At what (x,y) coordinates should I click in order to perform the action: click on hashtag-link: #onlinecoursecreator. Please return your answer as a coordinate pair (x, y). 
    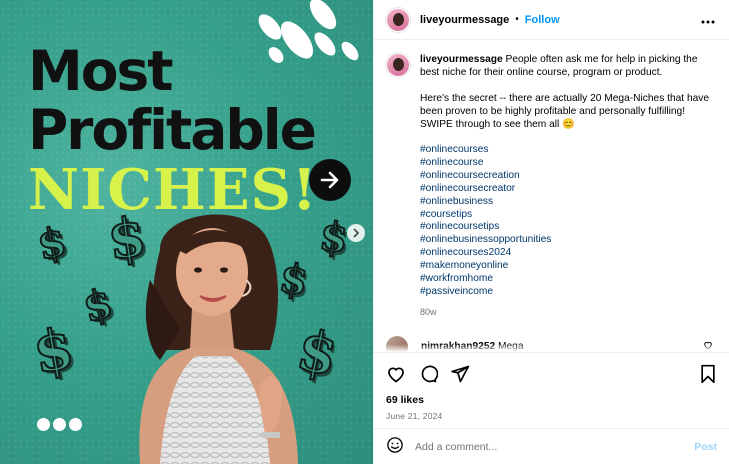
    Looking at the image, I should click on (568, 189).